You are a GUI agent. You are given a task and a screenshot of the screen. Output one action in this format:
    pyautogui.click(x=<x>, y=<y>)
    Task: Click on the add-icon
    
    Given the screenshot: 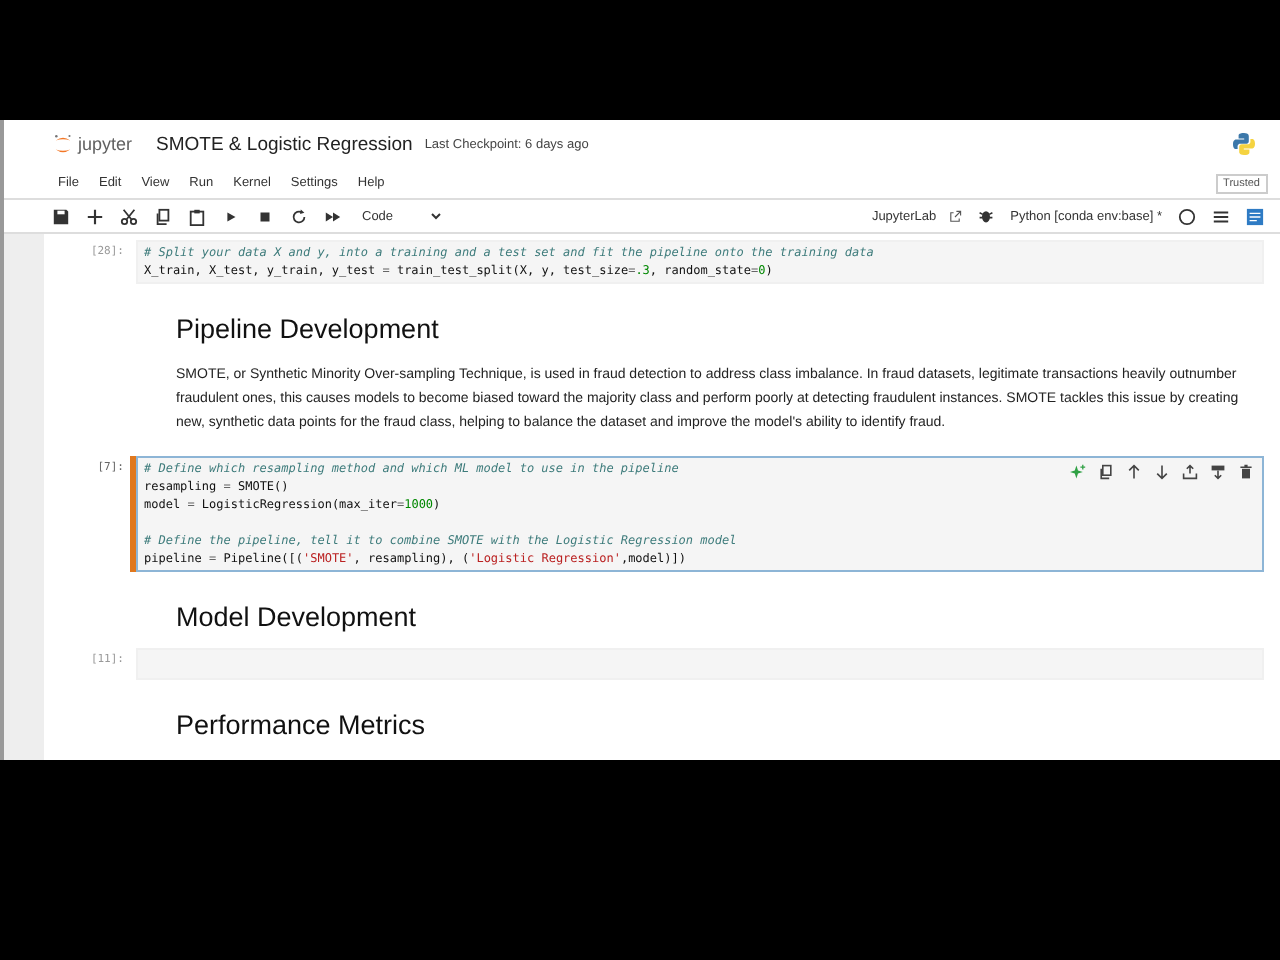 What is the action you would take?
    pyautogui.click(x=95, y=216)
    